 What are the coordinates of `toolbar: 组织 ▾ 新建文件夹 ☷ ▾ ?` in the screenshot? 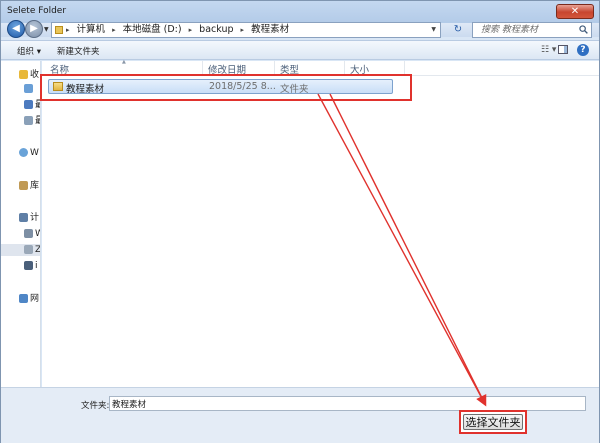 It's located at (300, 50).